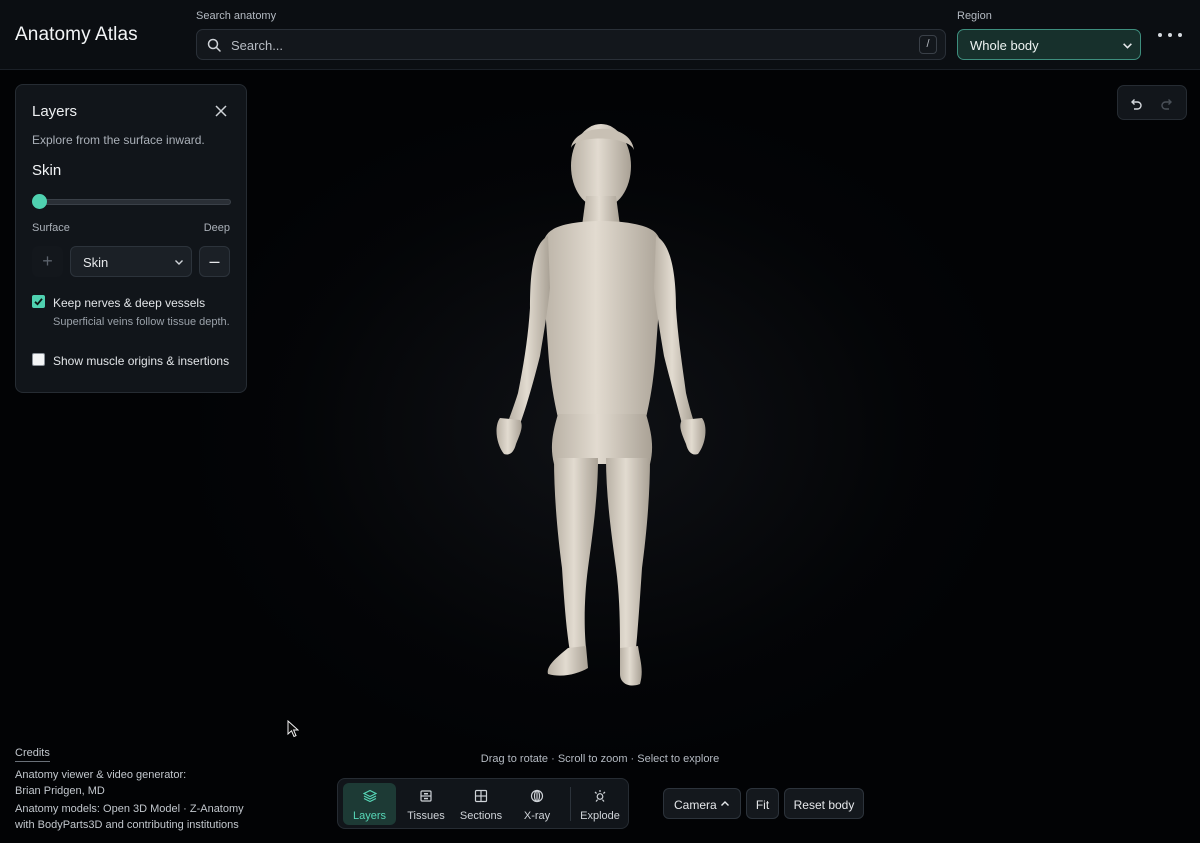  Describe the element at coordinates (214, 261) in the screenshot. I see `remove-layer-button: –` at that location.